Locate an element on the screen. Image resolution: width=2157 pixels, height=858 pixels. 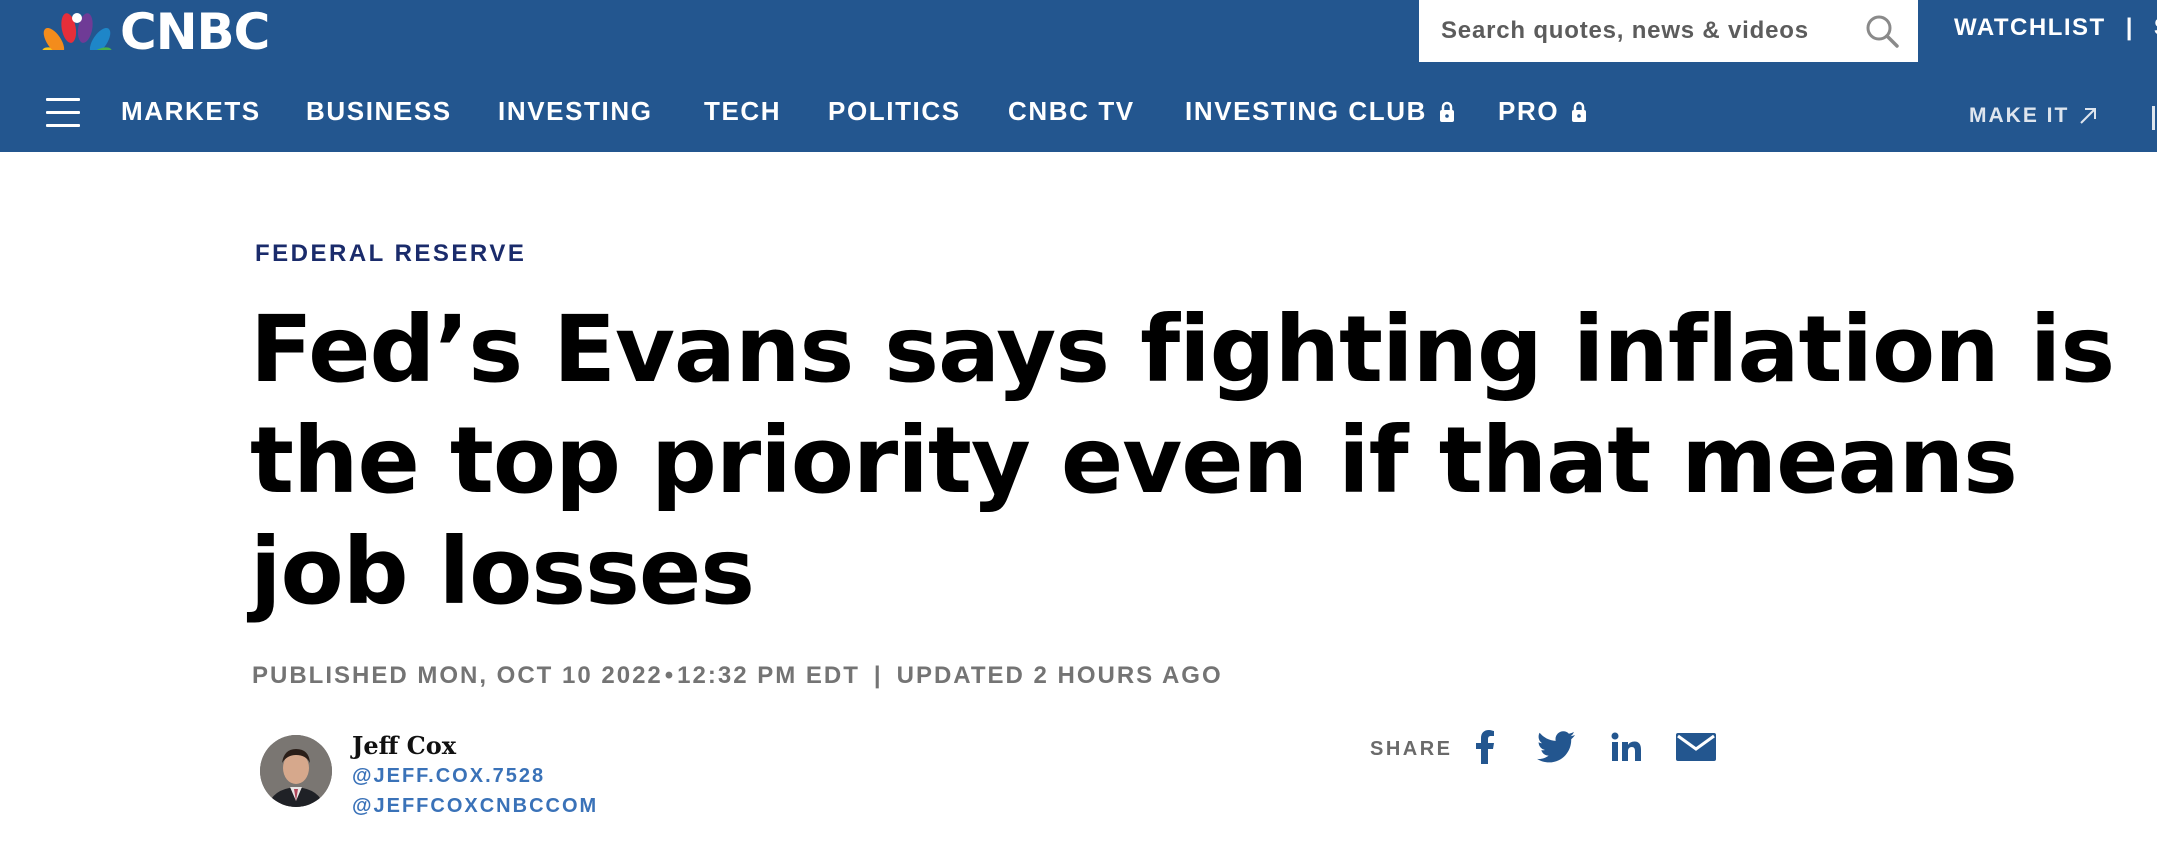
nav-pro: PRO is located at coordinates (1542, 111).